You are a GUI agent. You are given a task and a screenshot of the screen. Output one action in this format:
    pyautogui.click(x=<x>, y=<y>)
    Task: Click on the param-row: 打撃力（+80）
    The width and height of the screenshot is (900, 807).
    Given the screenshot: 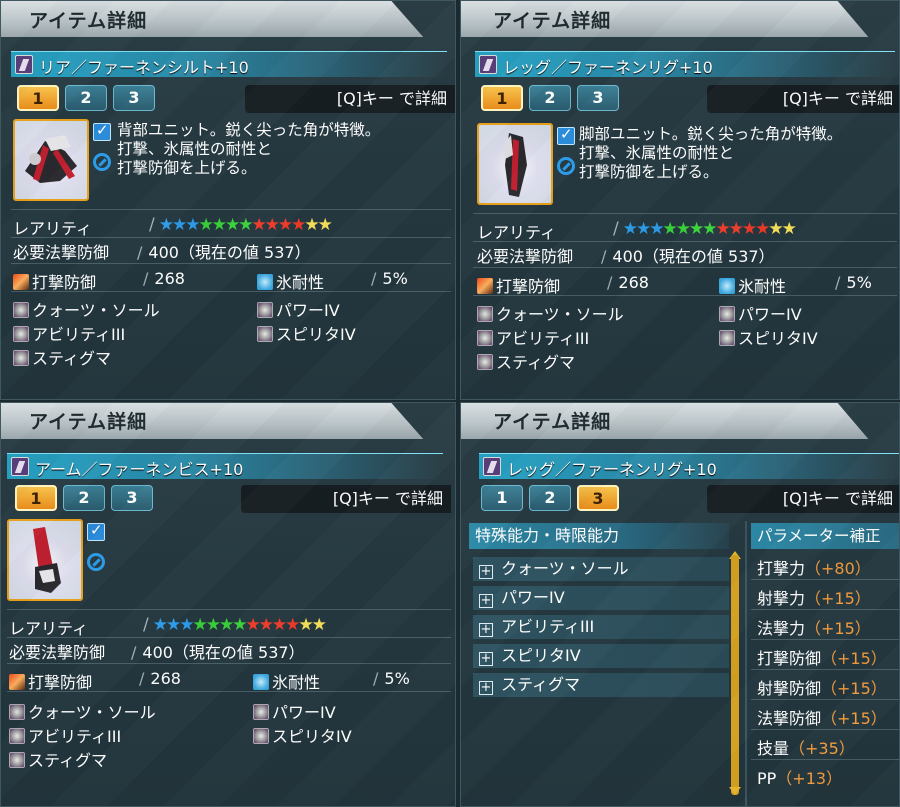 What is the action you would take?
    pyautogui.click(x=814, y=568)
    